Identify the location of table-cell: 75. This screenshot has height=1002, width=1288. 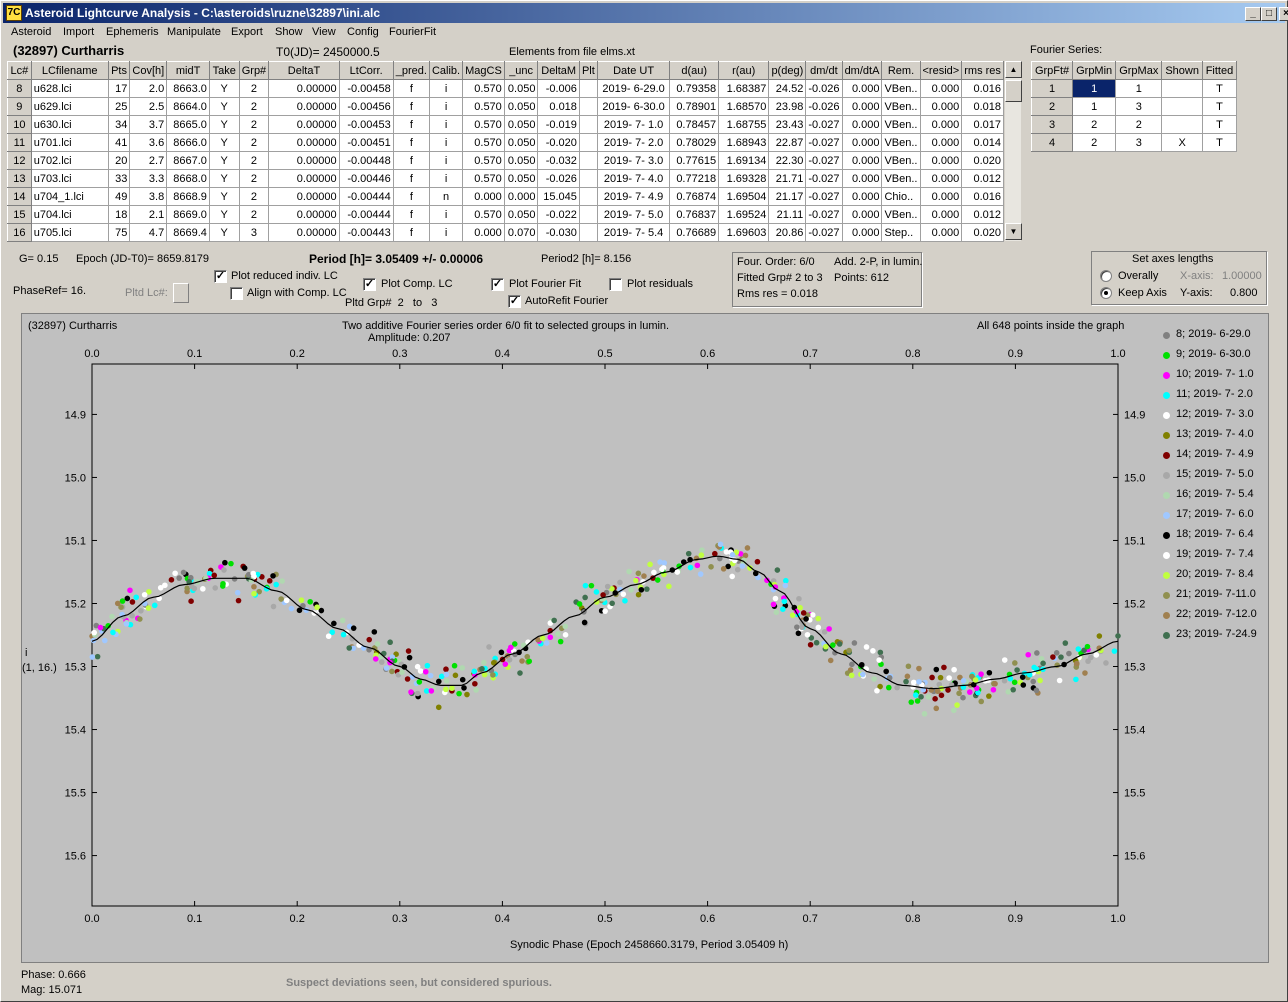
(119, 232).